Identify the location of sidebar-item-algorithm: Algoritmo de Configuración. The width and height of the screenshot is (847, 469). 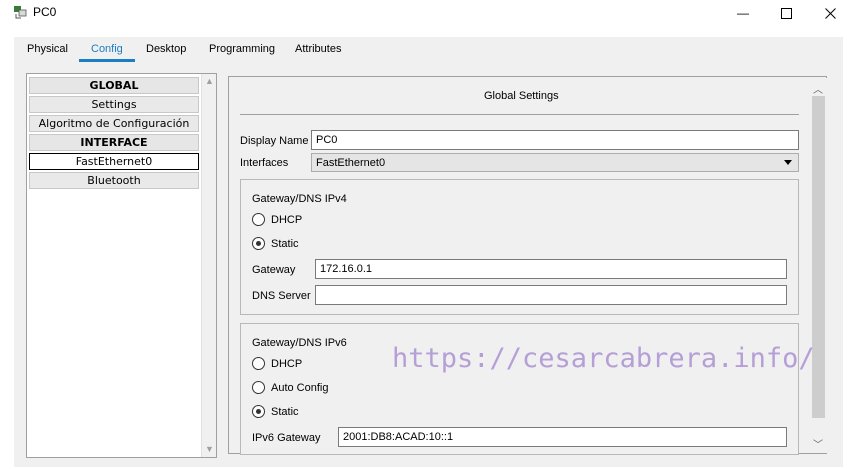
(114, 123).